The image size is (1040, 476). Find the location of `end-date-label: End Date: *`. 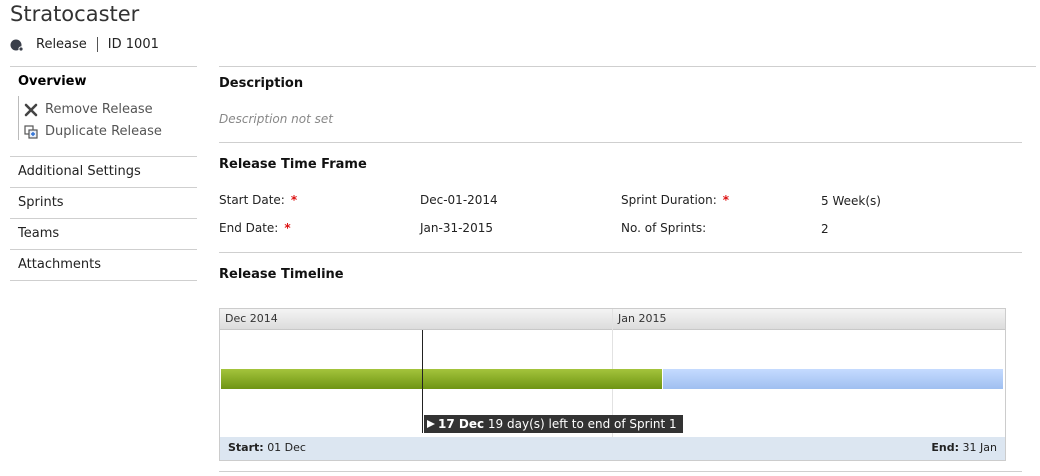

end-date-label: End Date: * is located at coordinates (255, 228).